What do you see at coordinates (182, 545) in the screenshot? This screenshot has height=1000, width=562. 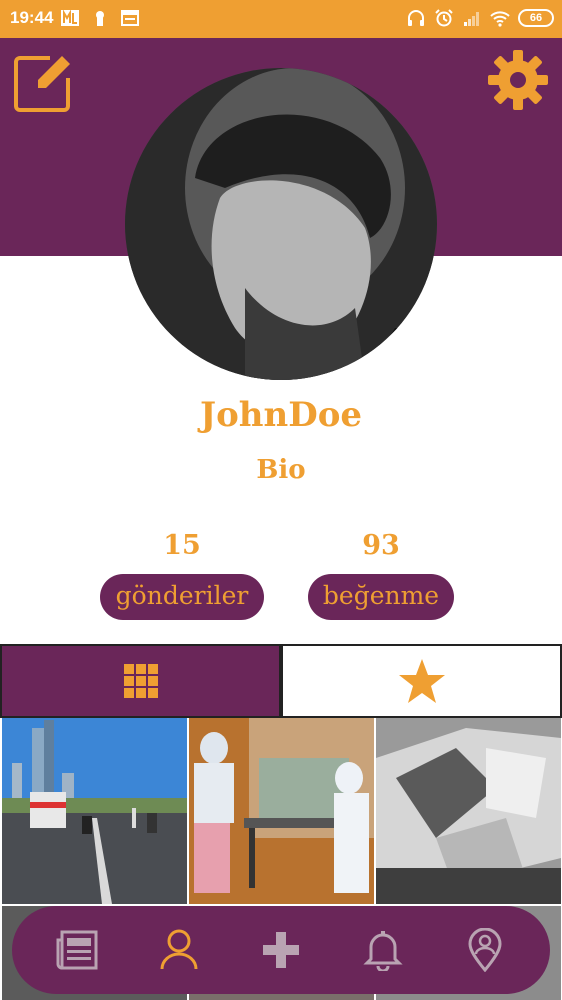 I see `posts-count: 15` at bounding box center [182, 545].